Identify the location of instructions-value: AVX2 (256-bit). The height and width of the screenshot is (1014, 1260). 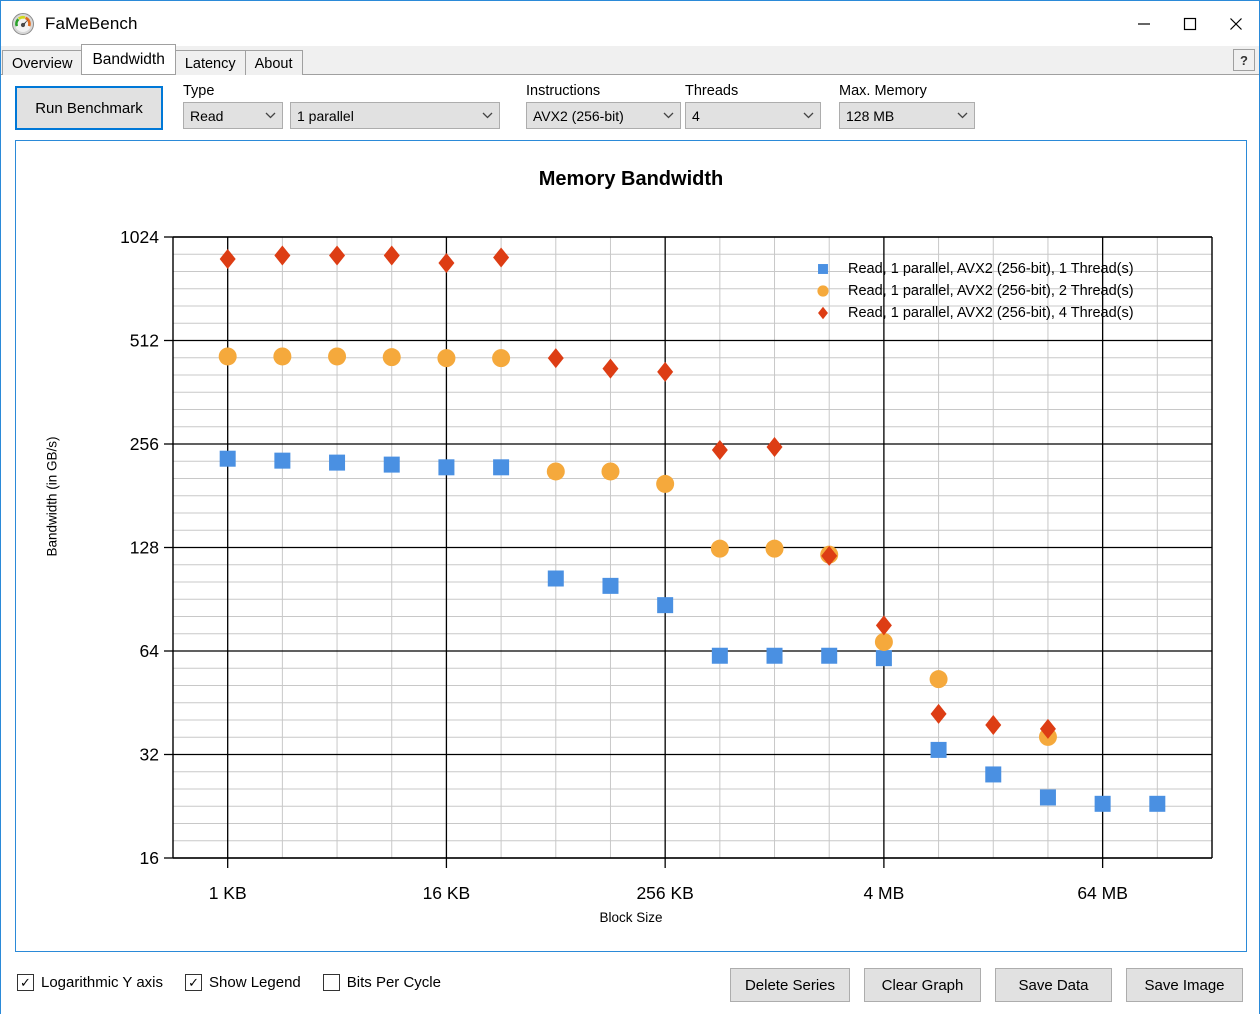
(578, 115).